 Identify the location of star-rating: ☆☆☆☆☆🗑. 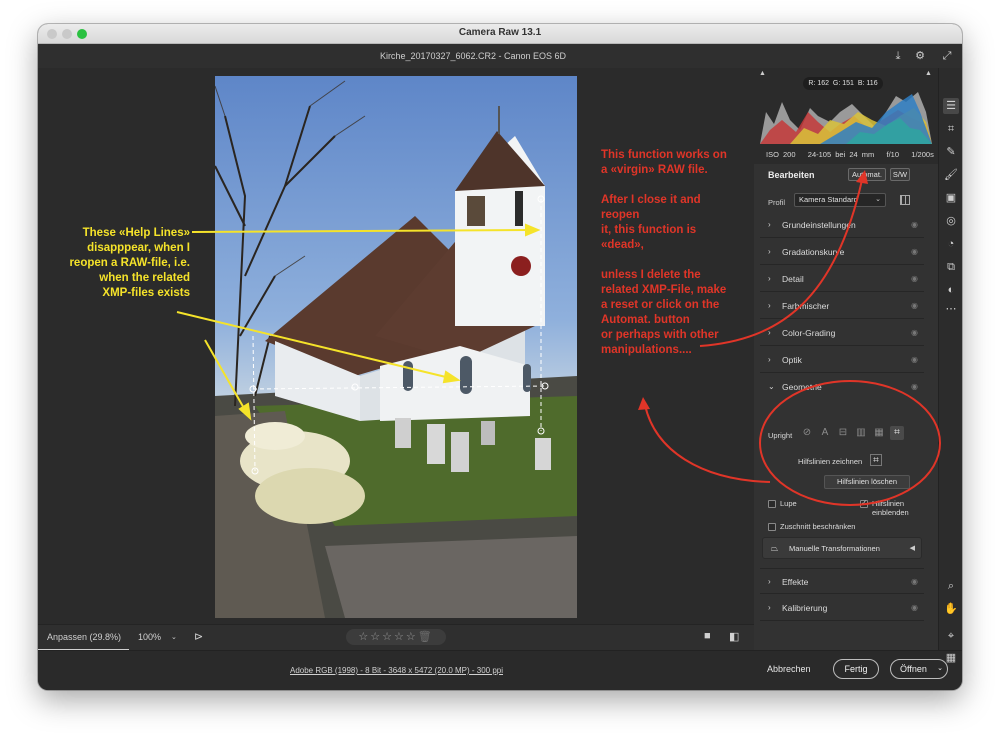
(396, 637).